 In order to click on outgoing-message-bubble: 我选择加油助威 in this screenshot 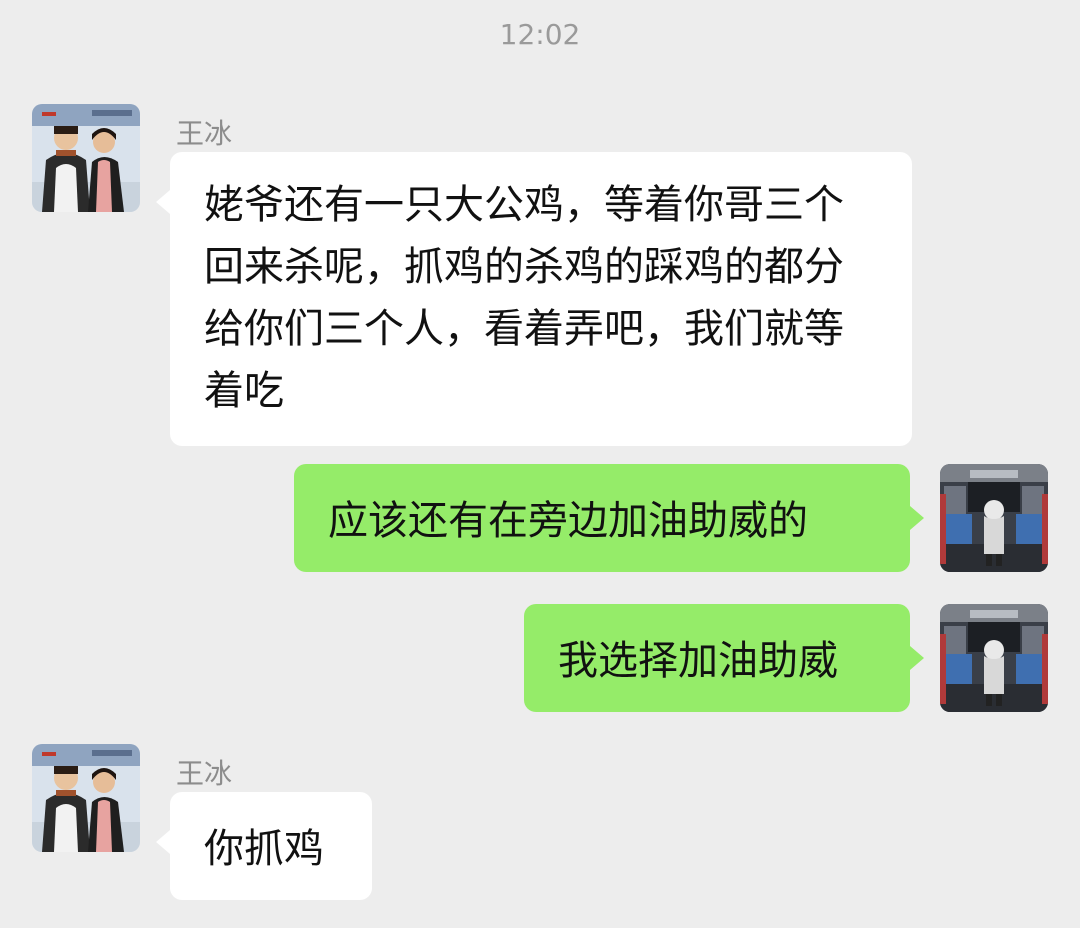, I will do `click(724, 658)`.